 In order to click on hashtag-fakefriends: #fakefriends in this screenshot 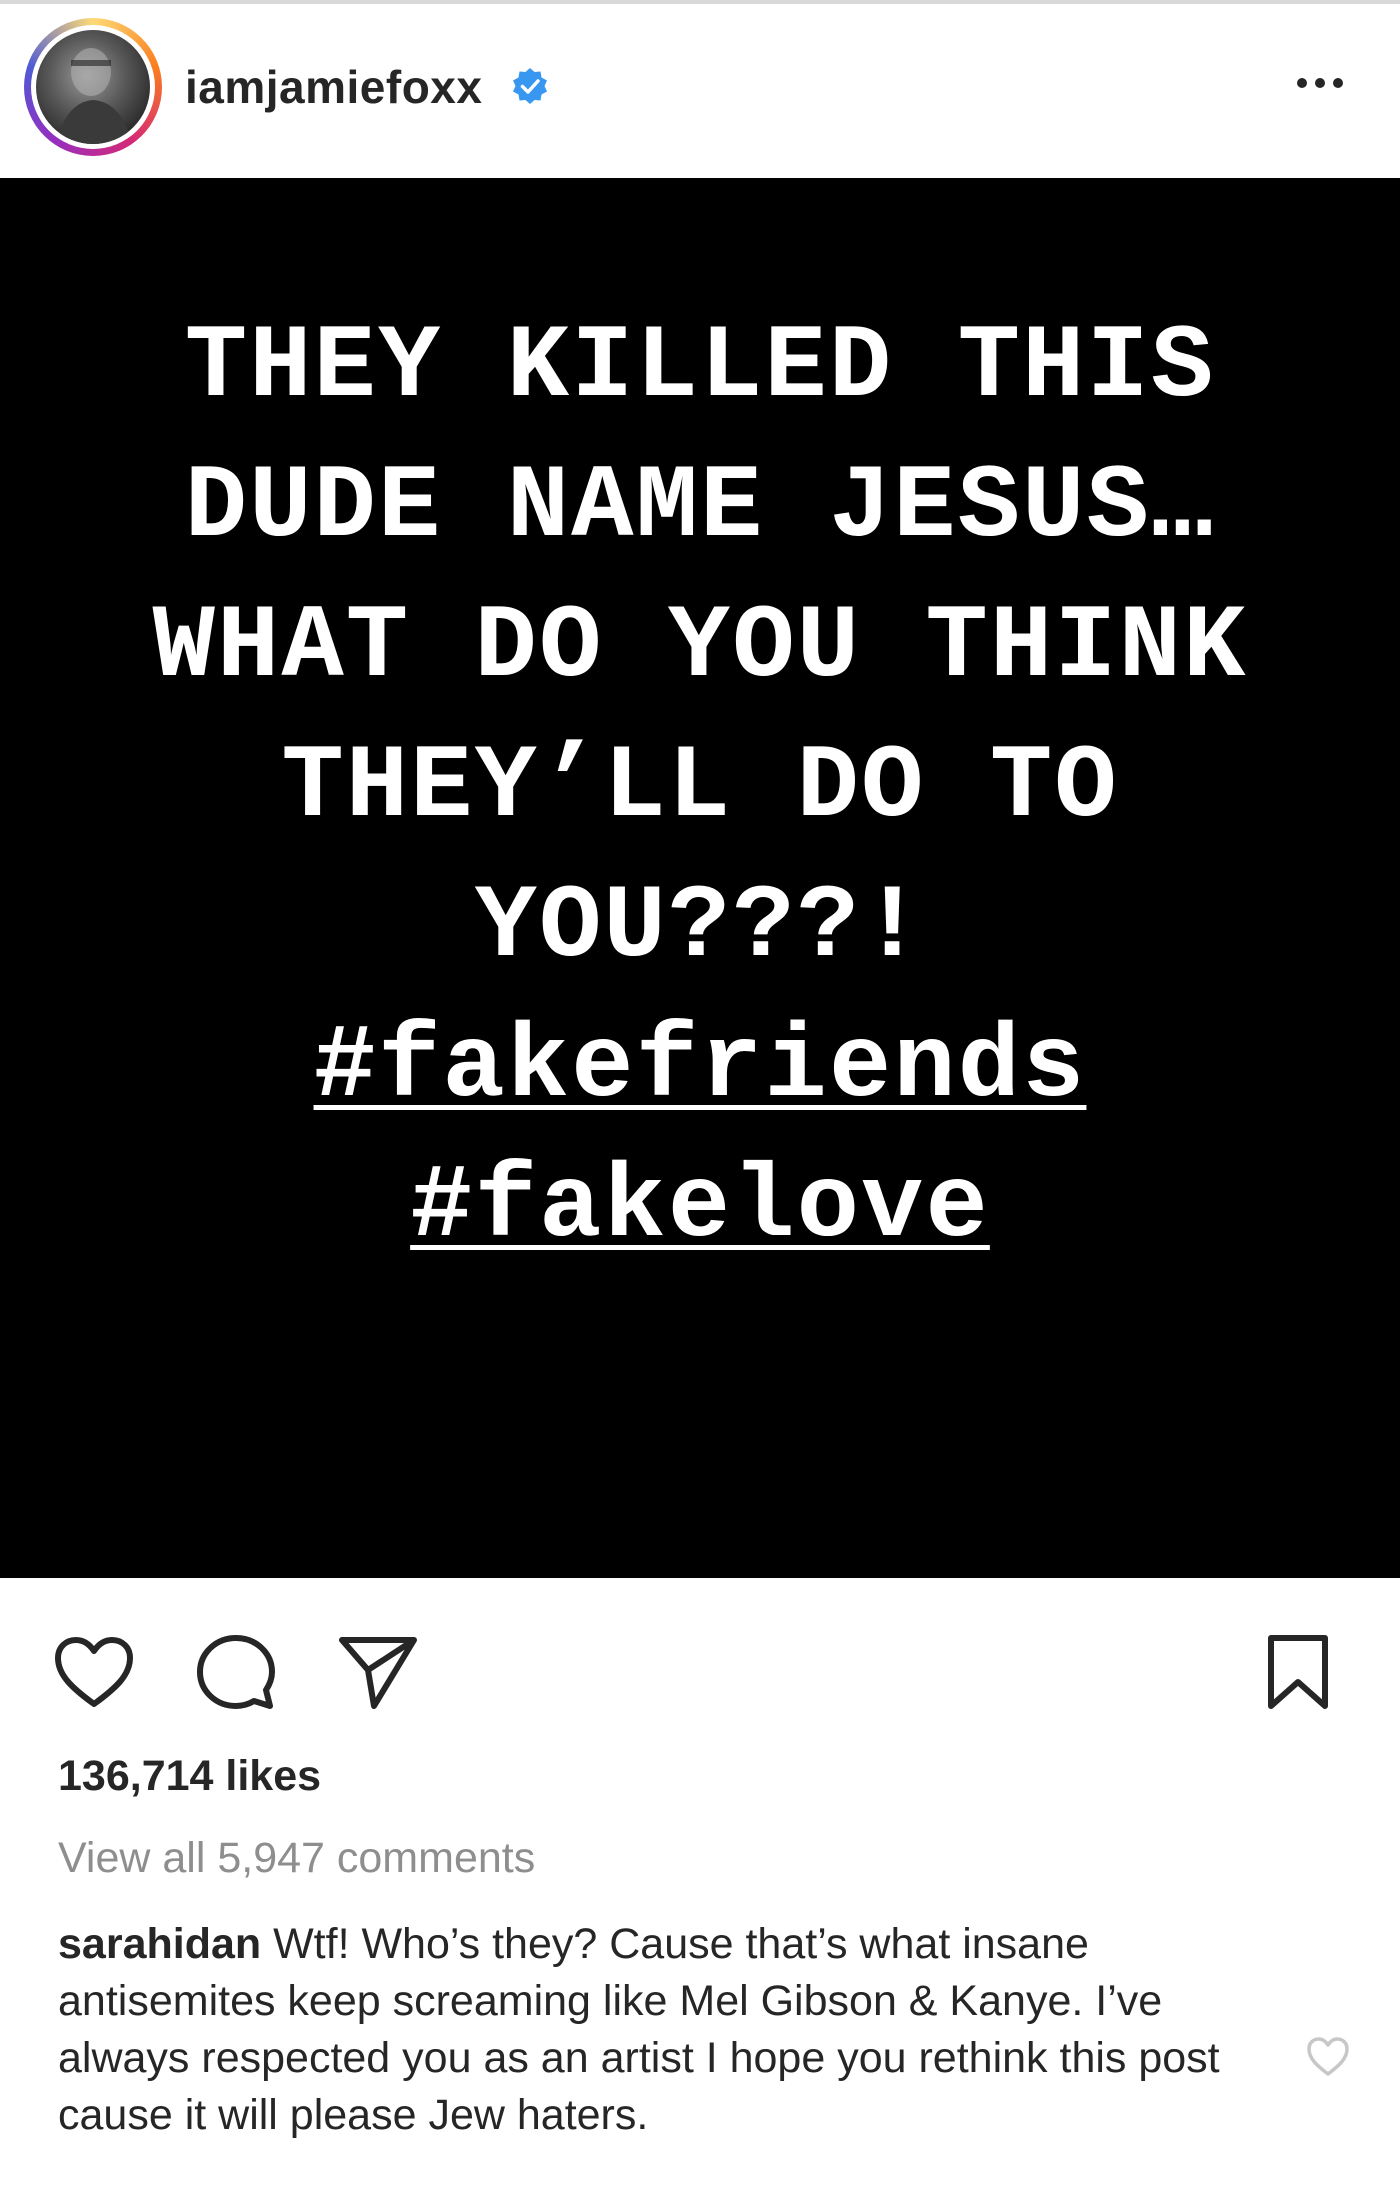, I will do `click(700, 1068)`.